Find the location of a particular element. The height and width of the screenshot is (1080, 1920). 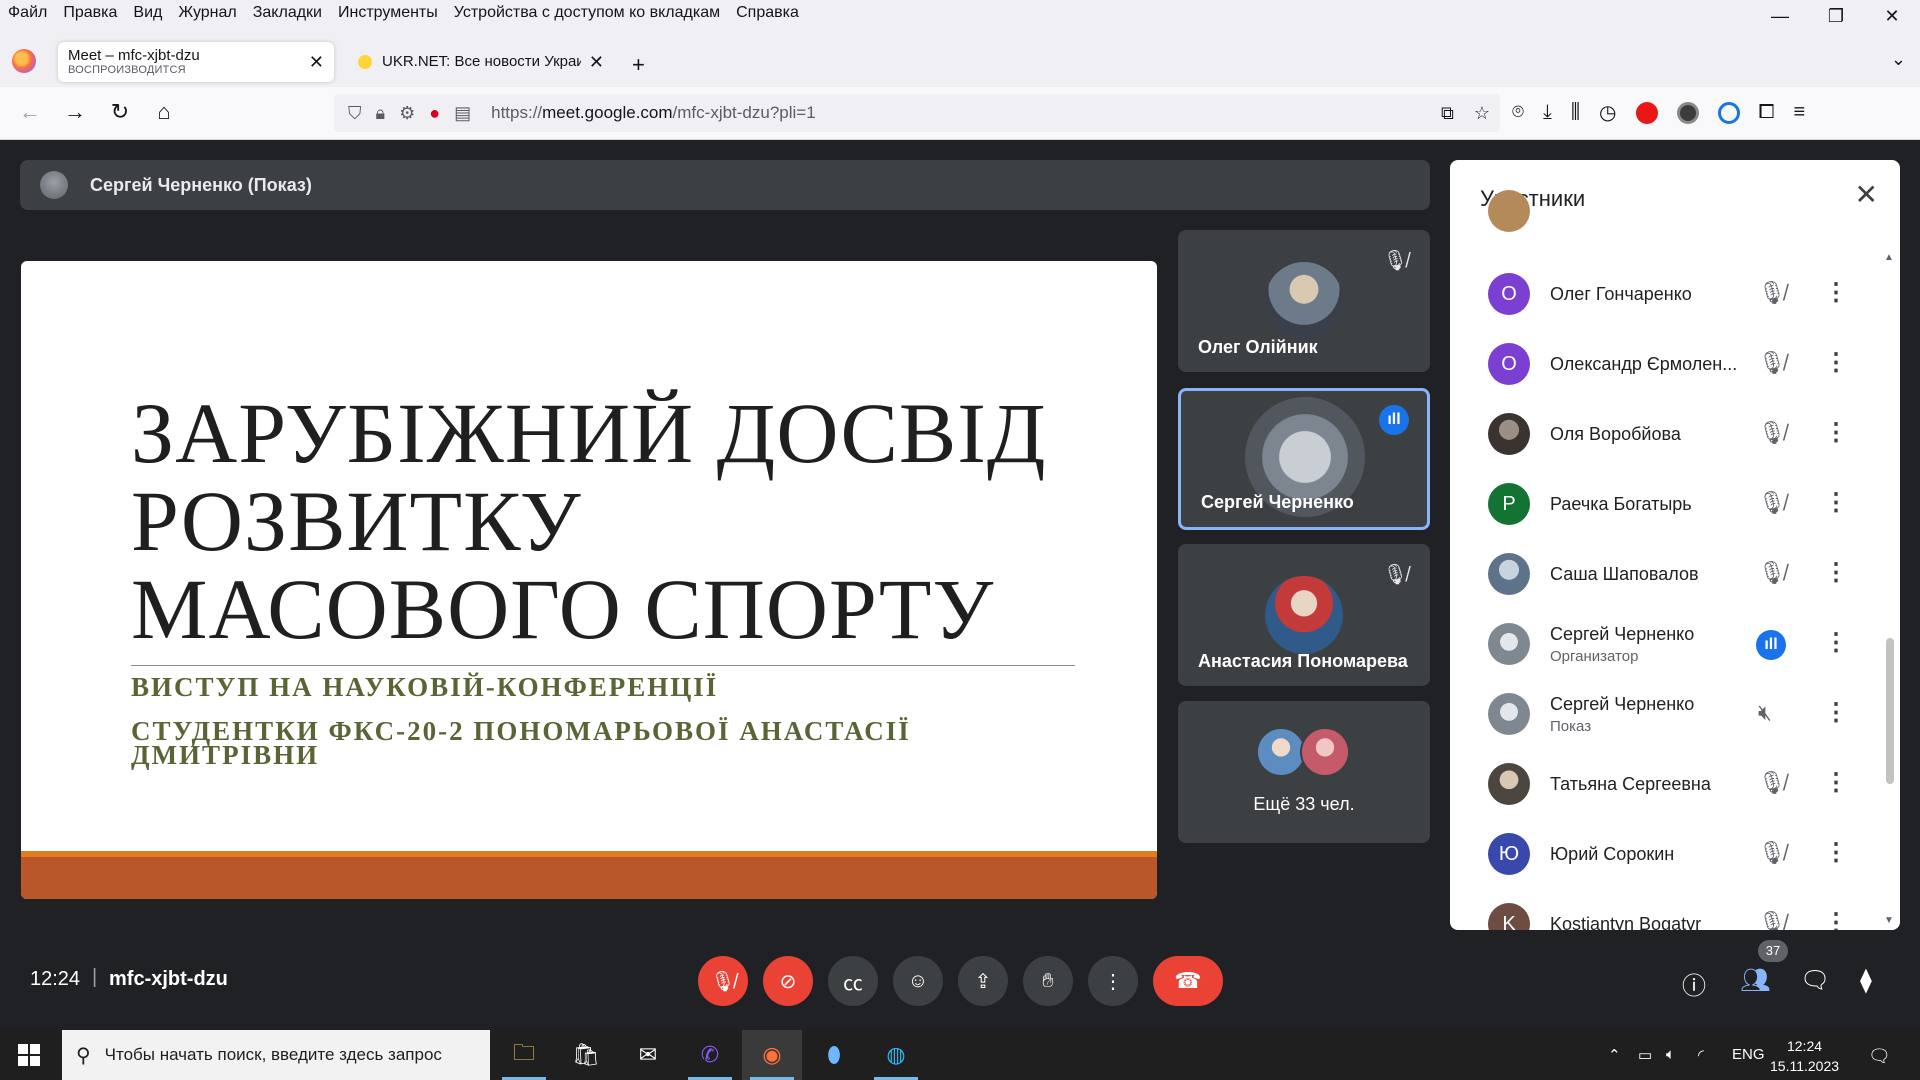

battery-icon: ▭ is located at coordinates (1645, 1055).